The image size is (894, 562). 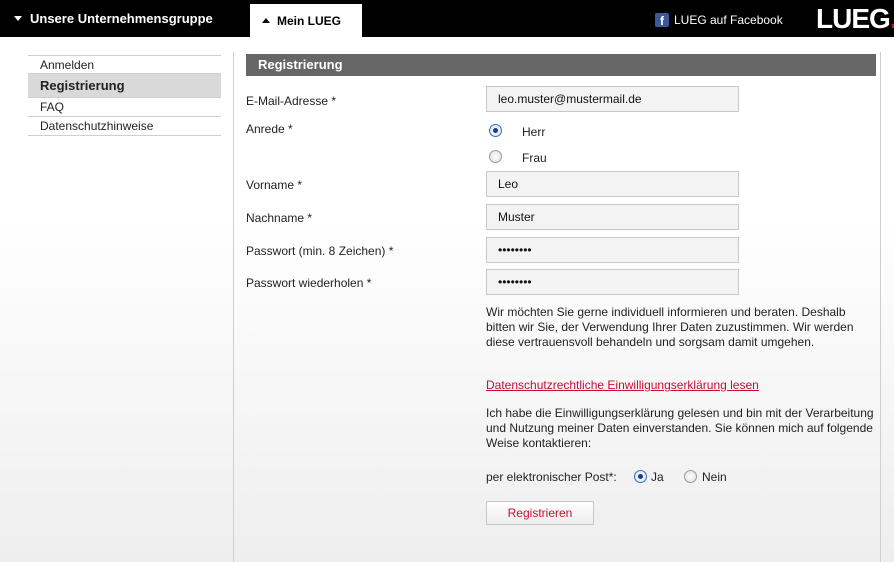 I want to click on passwort-wiederholen-field: ••••••••, so click(x=612, y=282).